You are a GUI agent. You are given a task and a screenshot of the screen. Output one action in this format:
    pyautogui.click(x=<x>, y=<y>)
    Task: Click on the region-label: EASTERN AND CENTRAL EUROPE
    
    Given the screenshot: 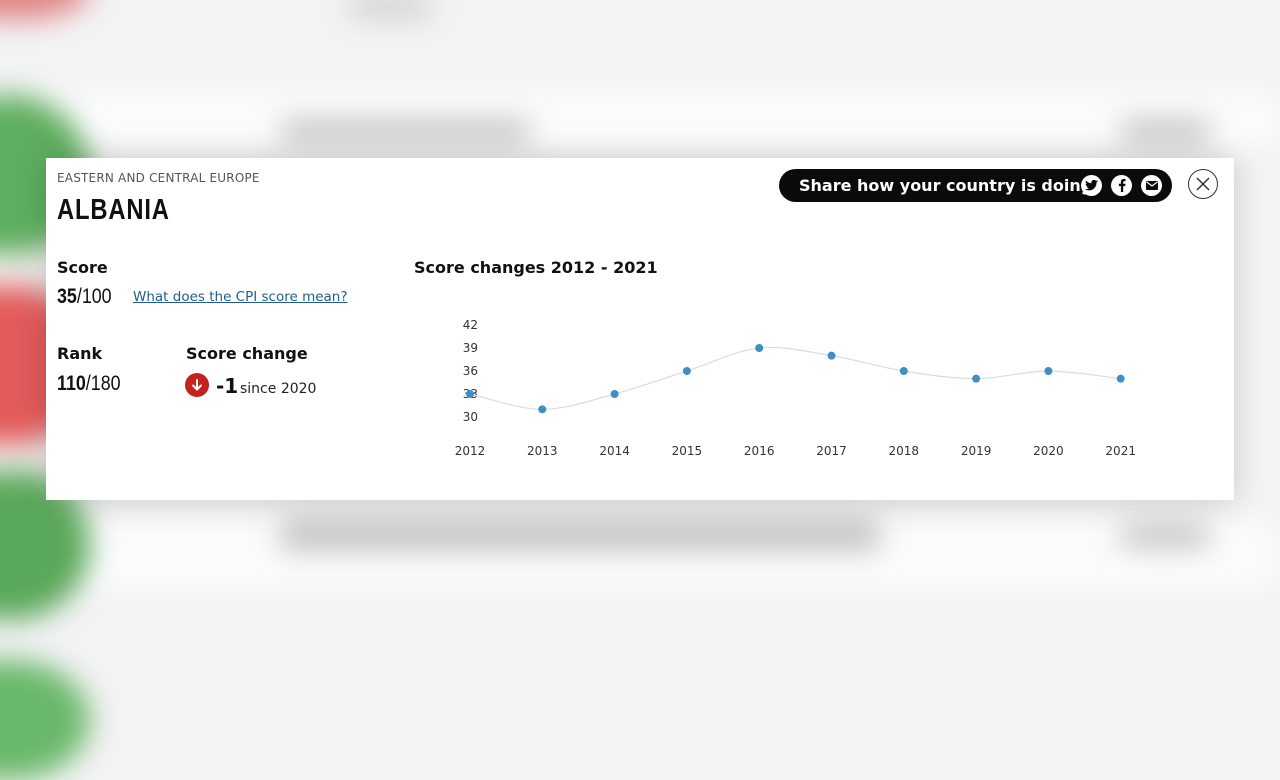 What is the action you would take?
    pyautogui.click(x=158, y=178)
    